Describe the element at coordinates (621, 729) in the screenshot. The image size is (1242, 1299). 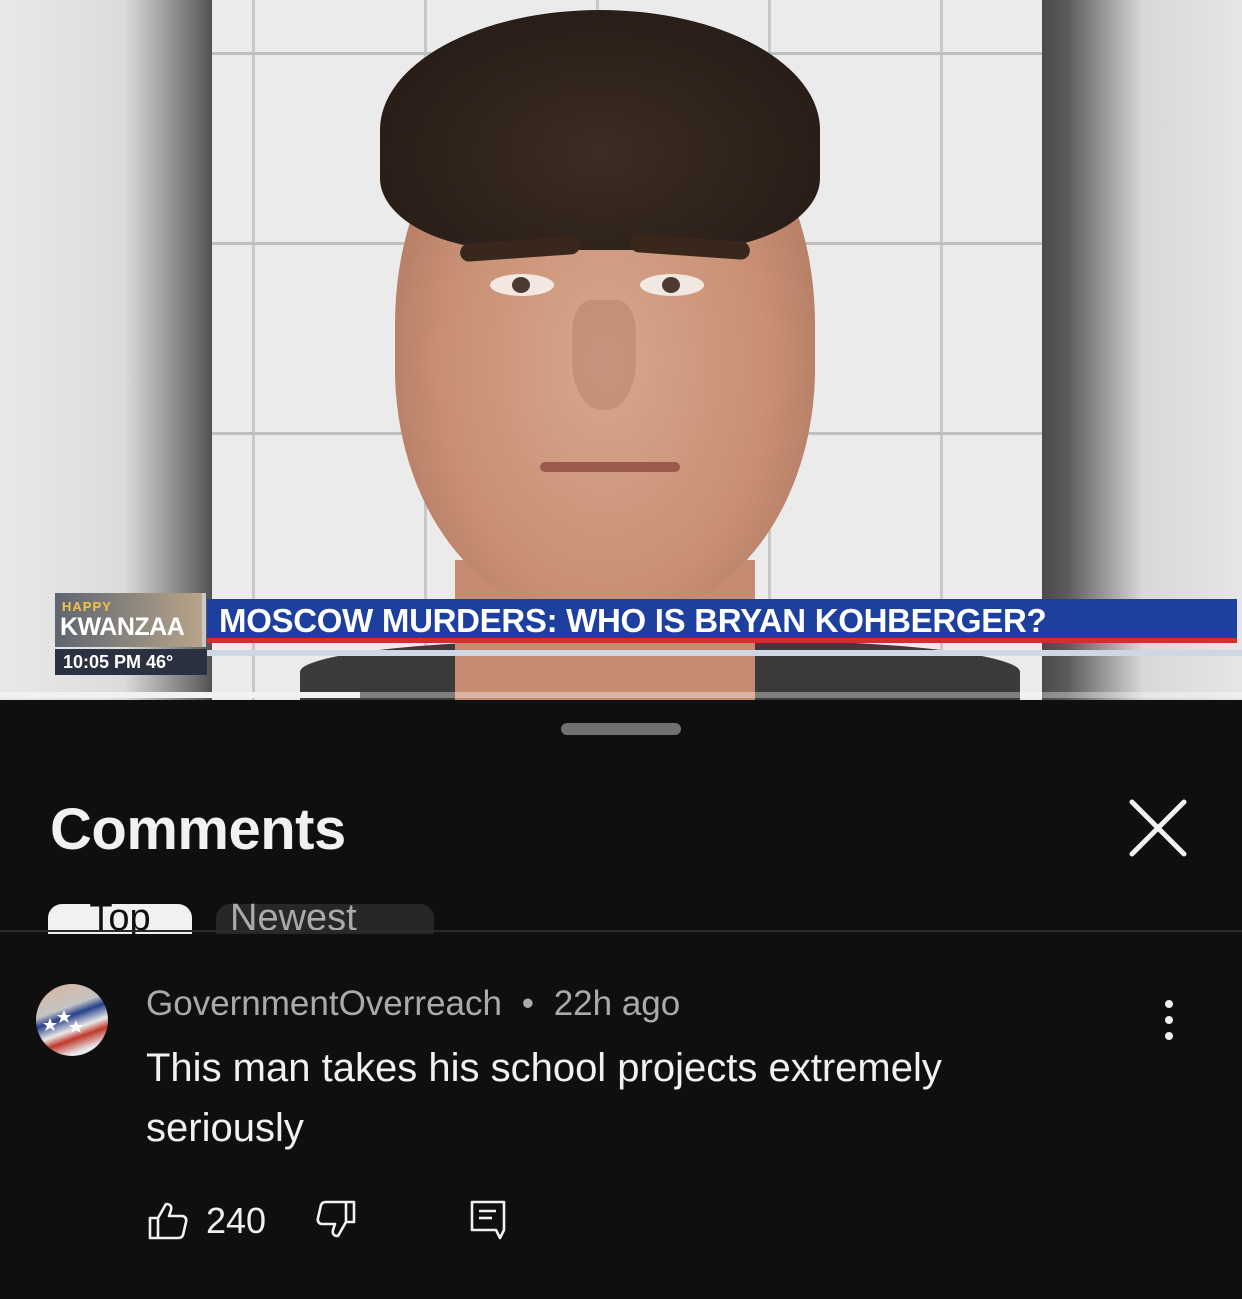
I see `sheet-drag-handle` at that location.